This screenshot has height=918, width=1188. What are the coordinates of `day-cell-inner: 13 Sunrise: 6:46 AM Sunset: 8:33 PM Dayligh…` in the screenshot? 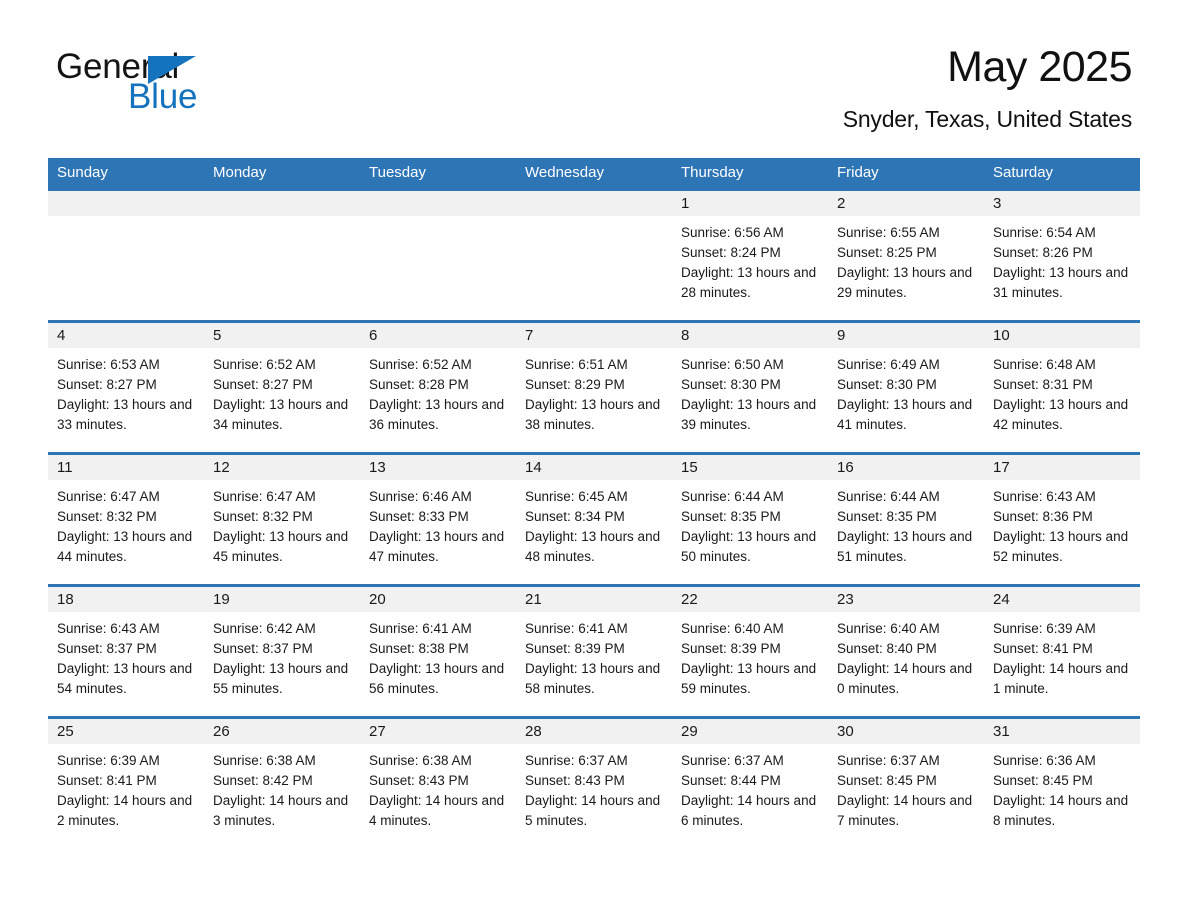 It's located at (438, 519).